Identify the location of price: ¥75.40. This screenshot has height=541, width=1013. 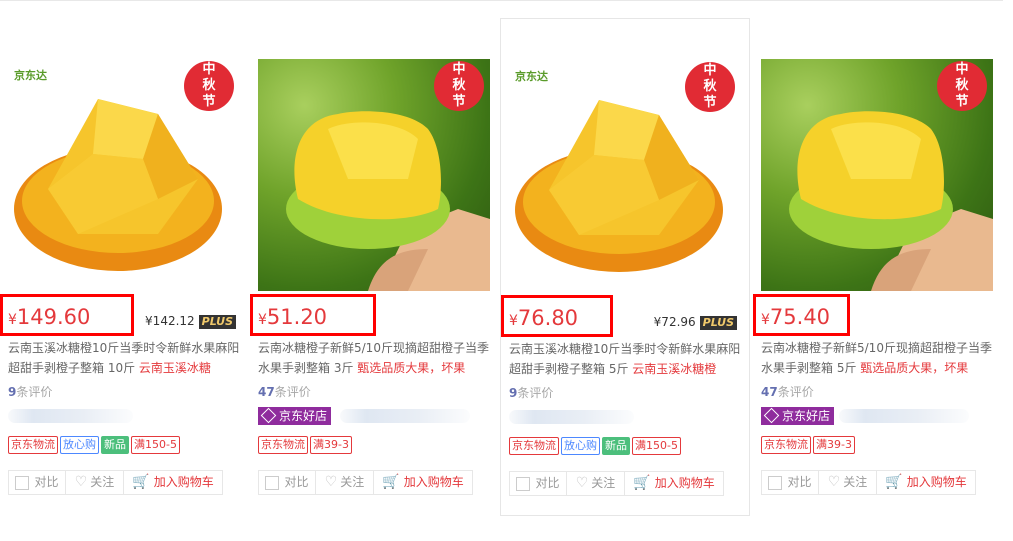
(796, 317).